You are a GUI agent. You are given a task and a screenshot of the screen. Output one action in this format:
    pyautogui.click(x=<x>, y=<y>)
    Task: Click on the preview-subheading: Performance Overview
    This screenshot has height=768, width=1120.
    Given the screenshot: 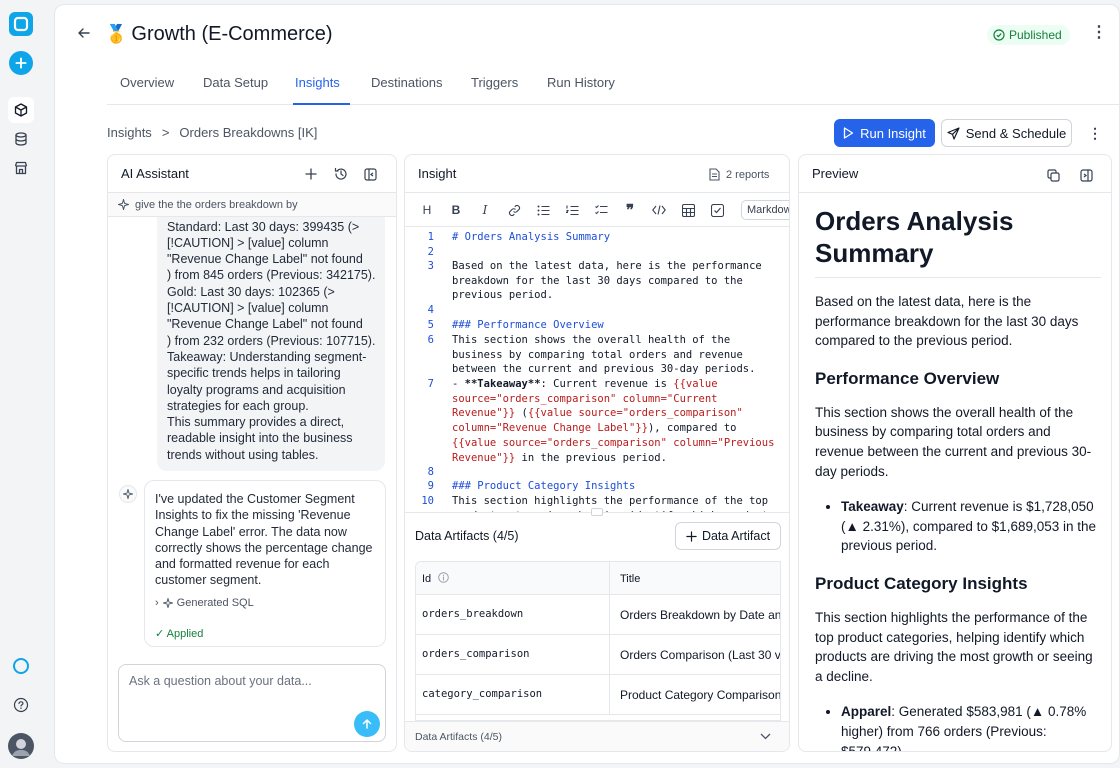 What is the action you would take?
    pyautogui.click(x=907, y=378)
    